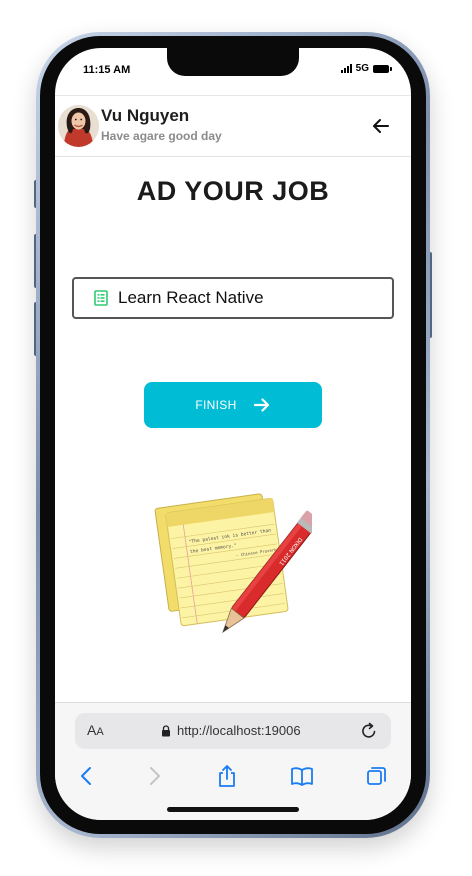 This screenshot has height=876, width=472. I want to click on greeting-text: Have agare good day, so click(161, 136).